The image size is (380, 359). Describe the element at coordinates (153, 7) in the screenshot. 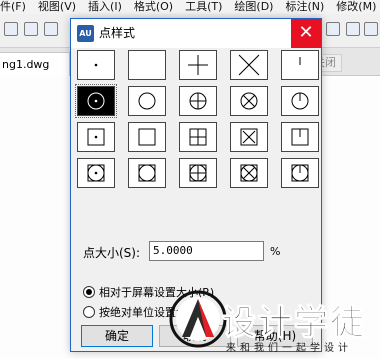

I see `menu-format: 格式(O)` at that location.